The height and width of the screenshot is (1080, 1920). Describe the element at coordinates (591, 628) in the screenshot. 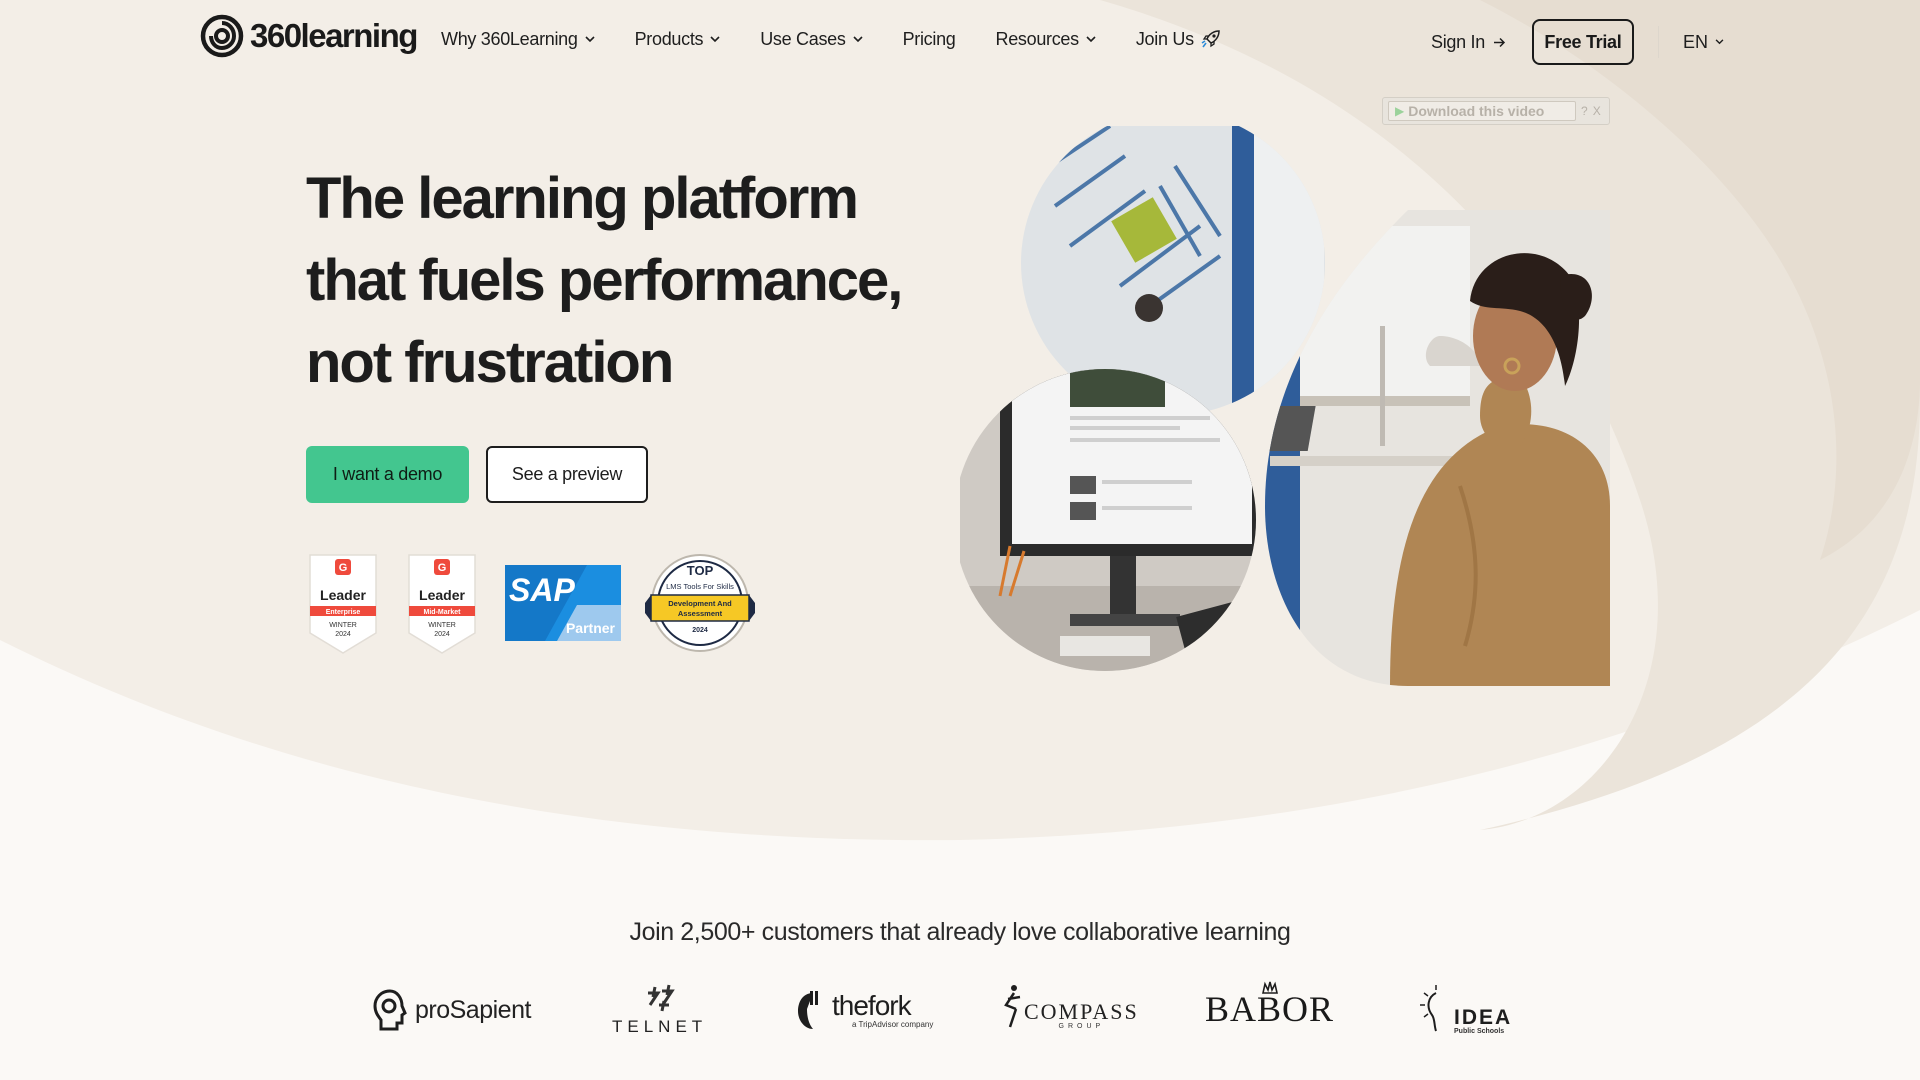

I see `sap-partner-label: Partner` at that location.